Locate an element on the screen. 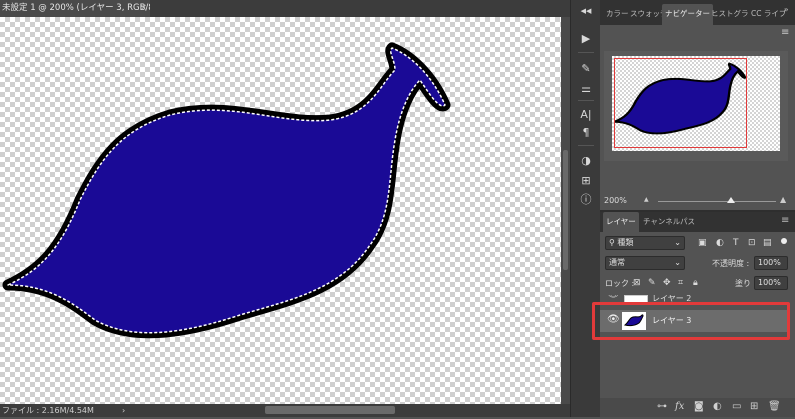 Image resolution: width=795 pixels, height=419 pixels. lock-artboard-icon: ⌗ is located at coordinates (680, 283).